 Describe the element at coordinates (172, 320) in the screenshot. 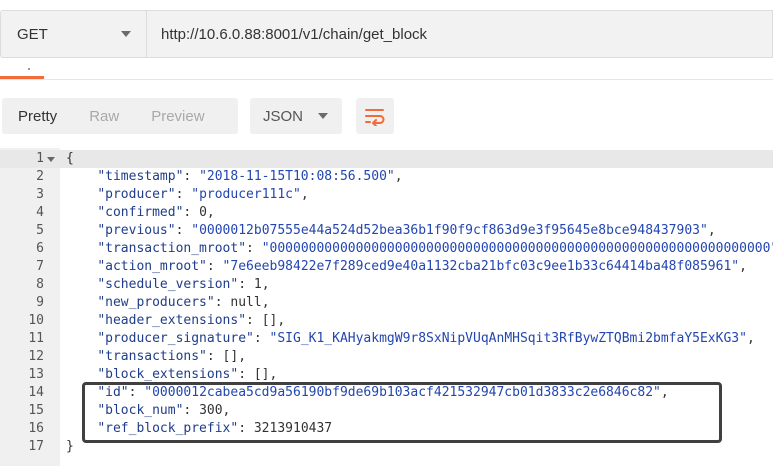

I see `json-key: "header_extensions"` at that location.